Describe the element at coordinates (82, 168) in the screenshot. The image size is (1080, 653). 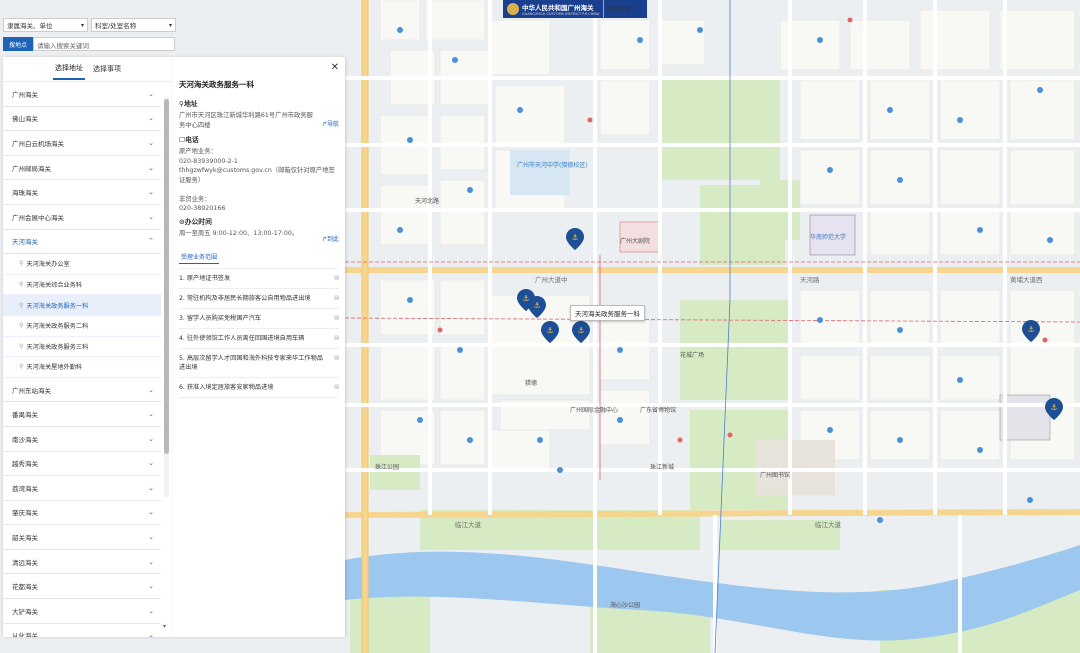
I see `customs-list-item: 广州邮局海关 ⌄` at that location.